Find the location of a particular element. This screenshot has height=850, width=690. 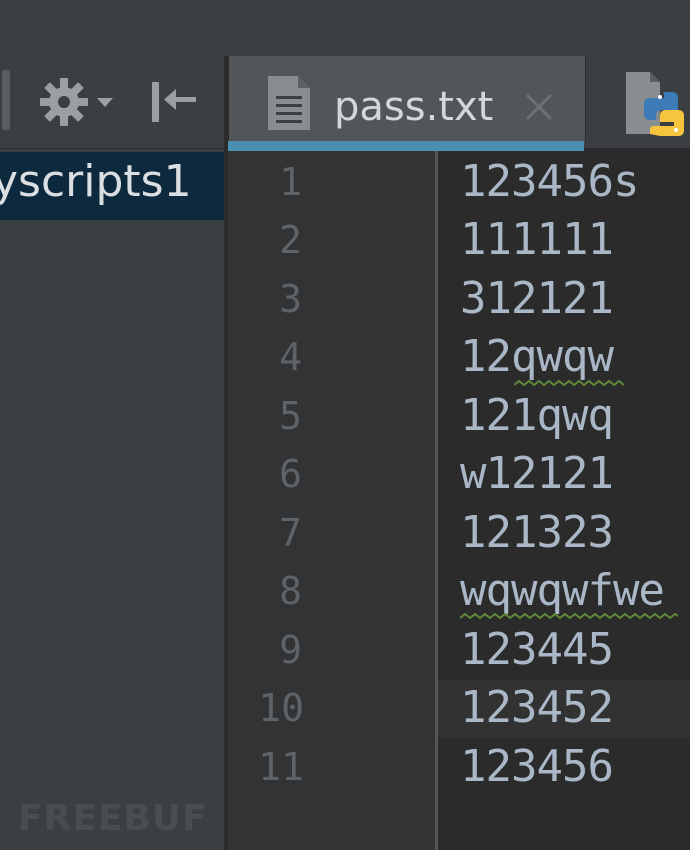

line-number: 4 is located at coordinates (290, 357).